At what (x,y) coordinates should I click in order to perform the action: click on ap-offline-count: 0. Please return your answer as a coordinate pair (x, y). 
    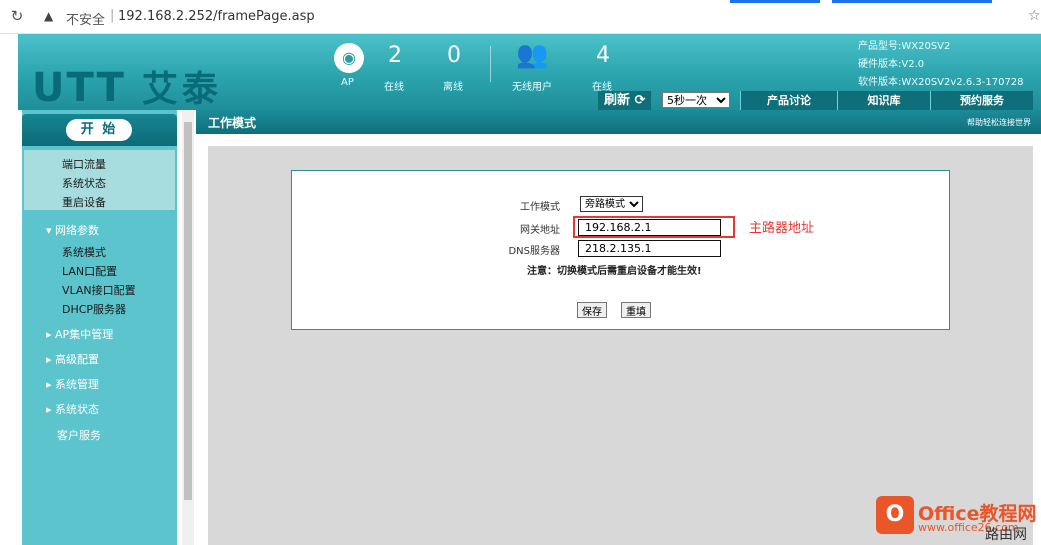
    Looking at the image, I should click on (454, 55).